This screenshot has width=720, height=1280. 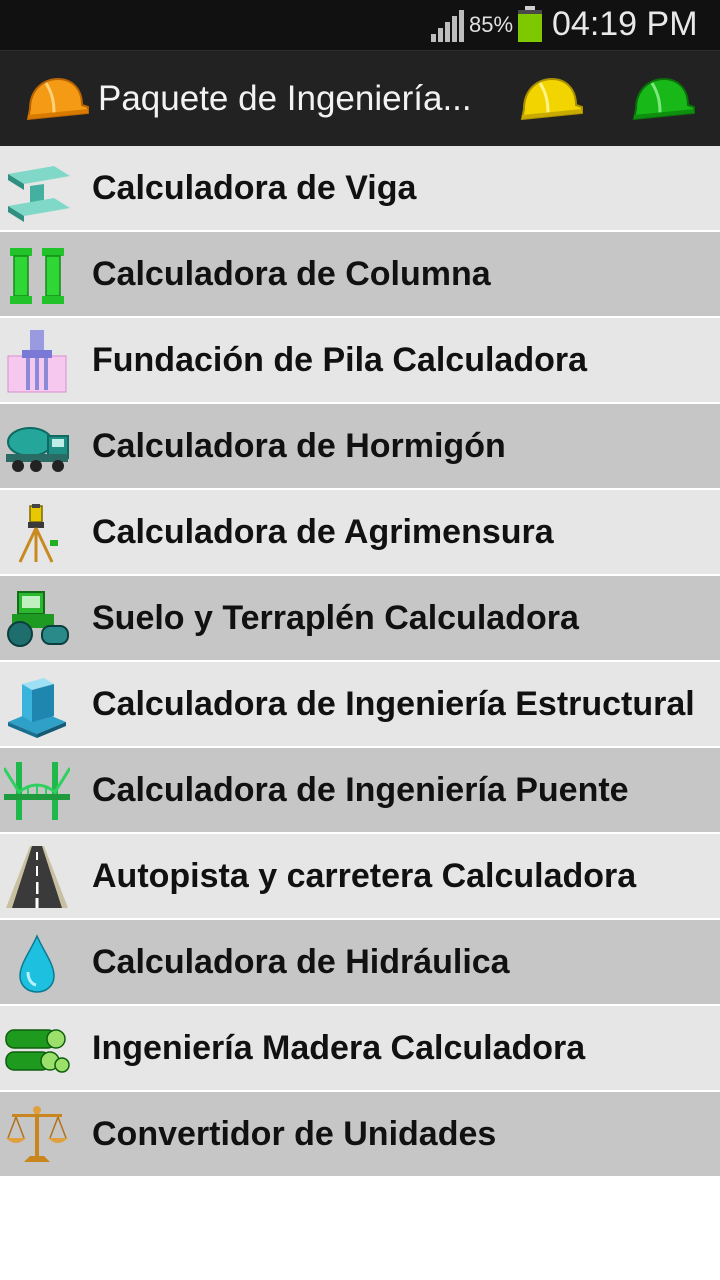 I want to click on list-item-label: Convertidor de Unidades, so click(x=294, y=1134).